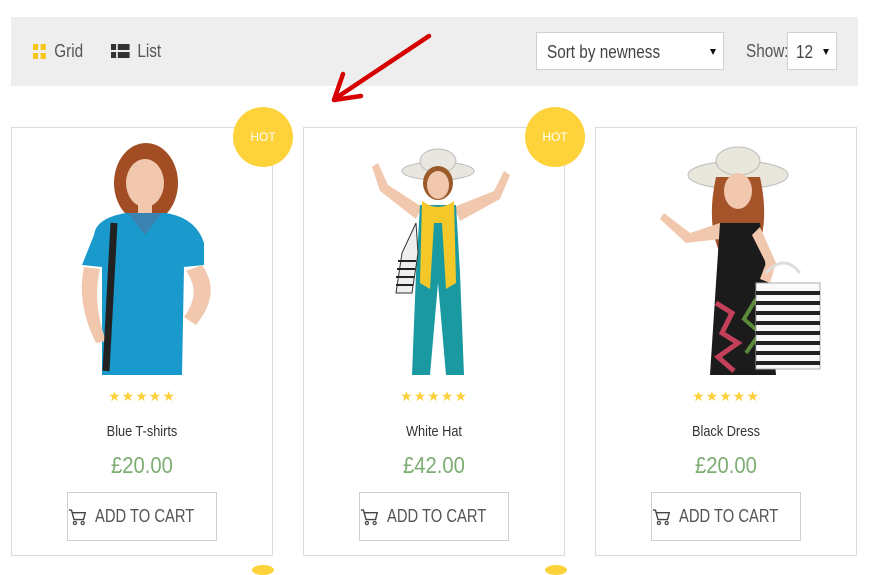  I want to click on show-count-select: 12, so click(812, 51).